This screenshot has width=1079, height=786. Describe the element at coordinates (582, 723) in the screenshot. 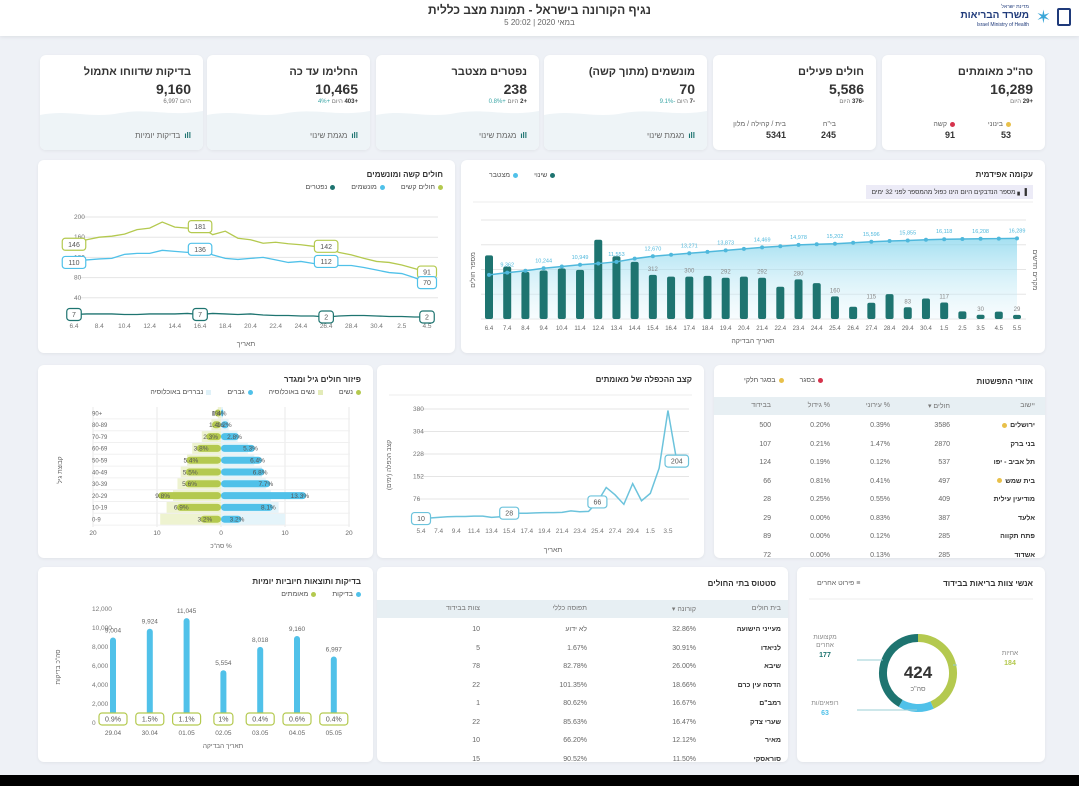

I see `table-row: שערי צדק 16.47% 85.63% 22` at that location.